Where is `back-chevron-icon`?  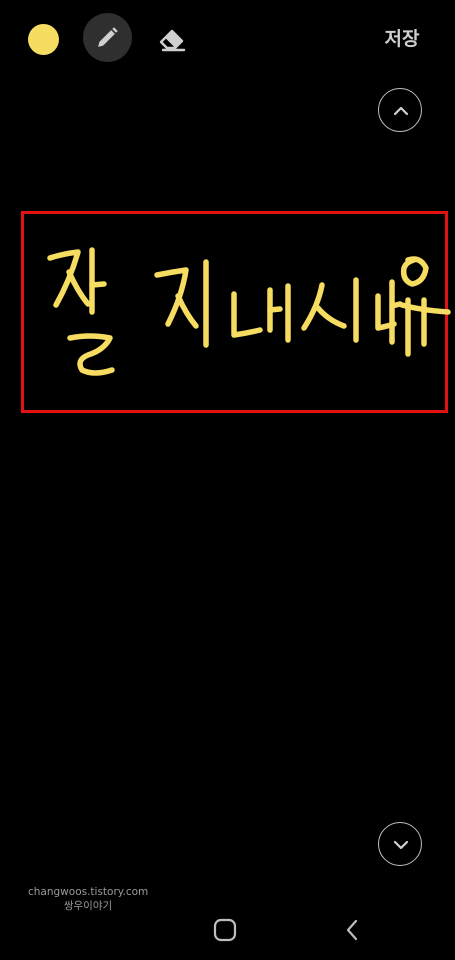 back-chevron-icon is located at coordinates (352, 930).